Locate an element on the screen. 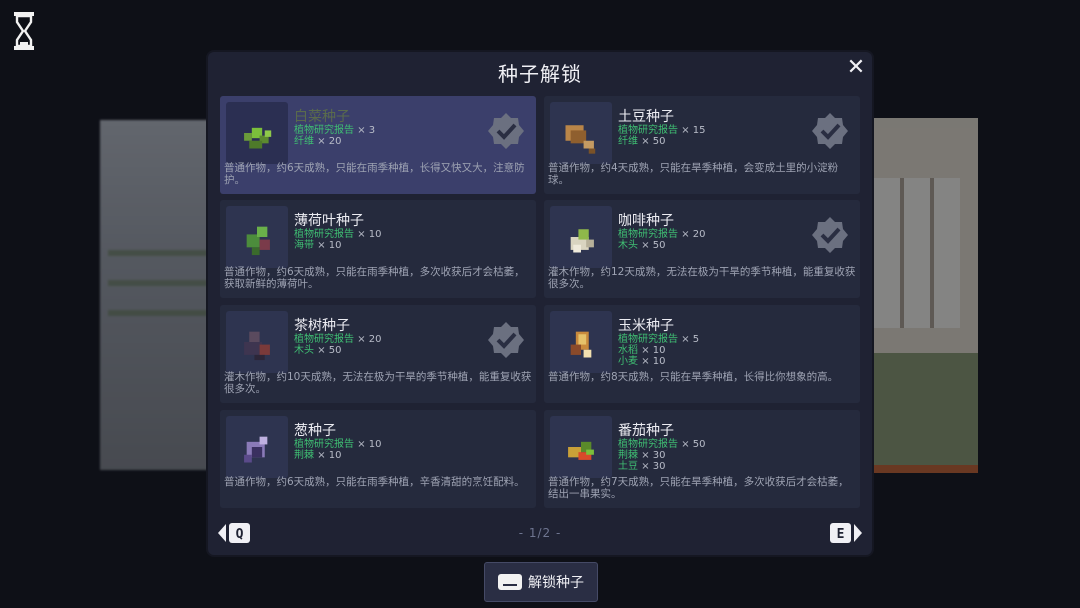 This screenshot has width=1080, height=608. coffee-seed-icon is located at coordinates (581, 237).